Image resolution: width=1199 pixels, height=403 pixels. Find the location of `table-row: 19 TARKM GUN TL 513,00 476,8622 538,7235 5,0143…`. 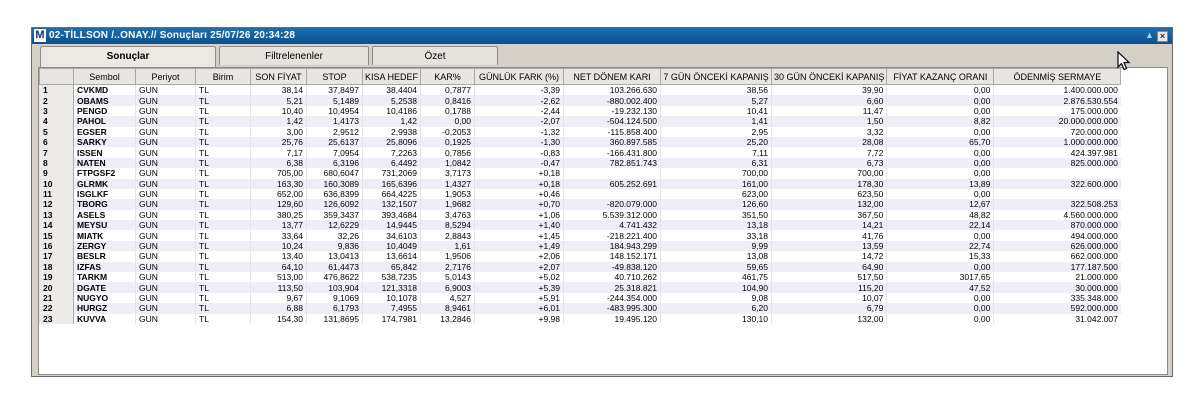

table-row: 19 TARKM GUN TL 513,00 476,8622 538,7235 5,0143… is located at coordinates (580, 277).